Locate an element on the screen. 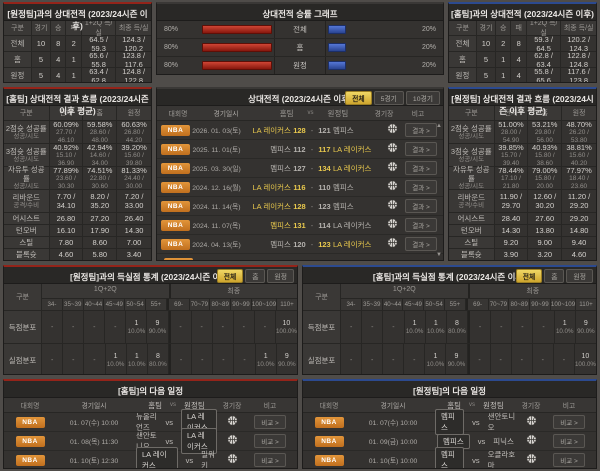 The image size is (600, 471). percent-value: 90.0% is located at coordinates (586, 331).